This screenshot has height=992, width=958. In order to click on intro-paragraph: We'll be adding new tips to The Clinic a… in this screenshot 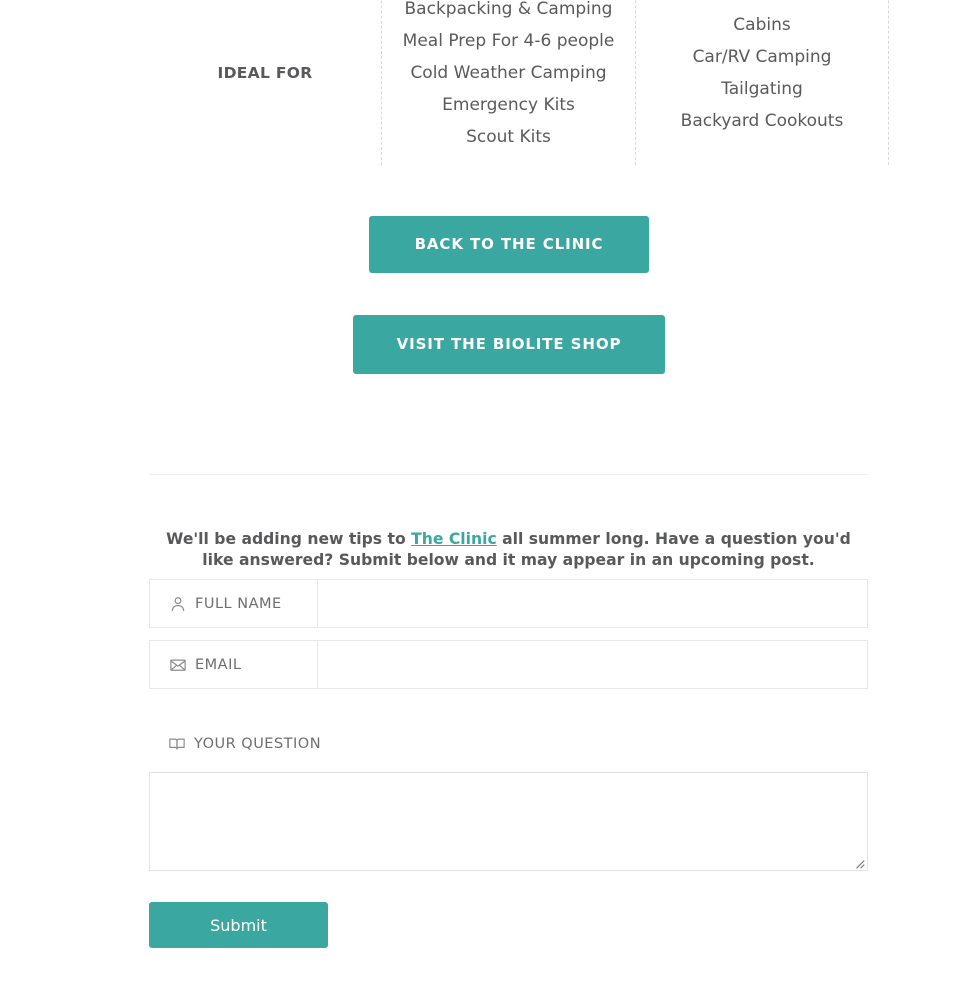, I will do `click(508, 550)`.